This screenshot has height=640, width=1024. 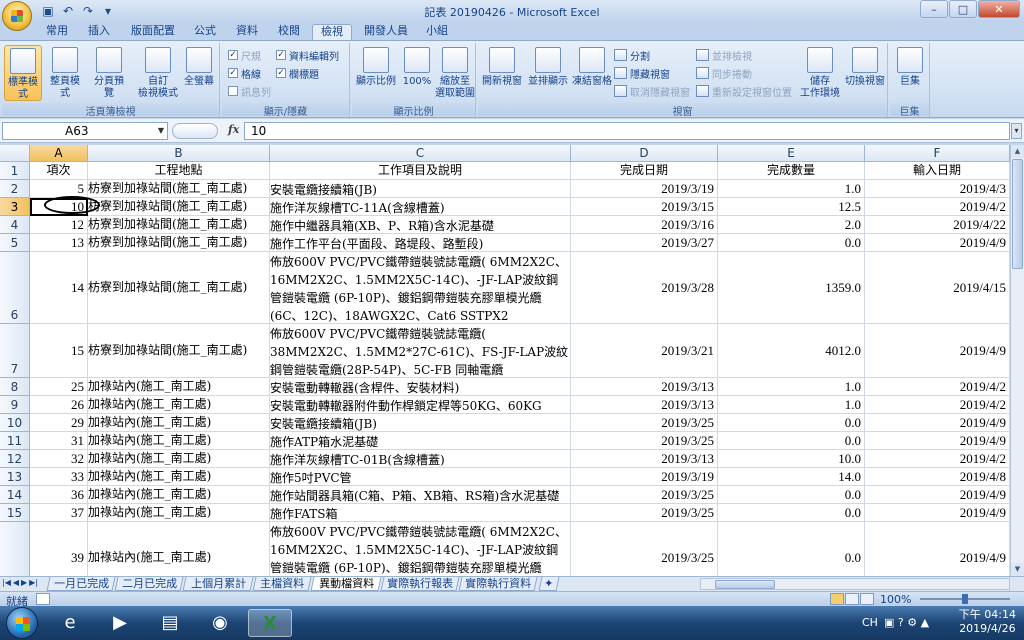 I want to click on tab-view: 檢視, so click(x=332, y=32).